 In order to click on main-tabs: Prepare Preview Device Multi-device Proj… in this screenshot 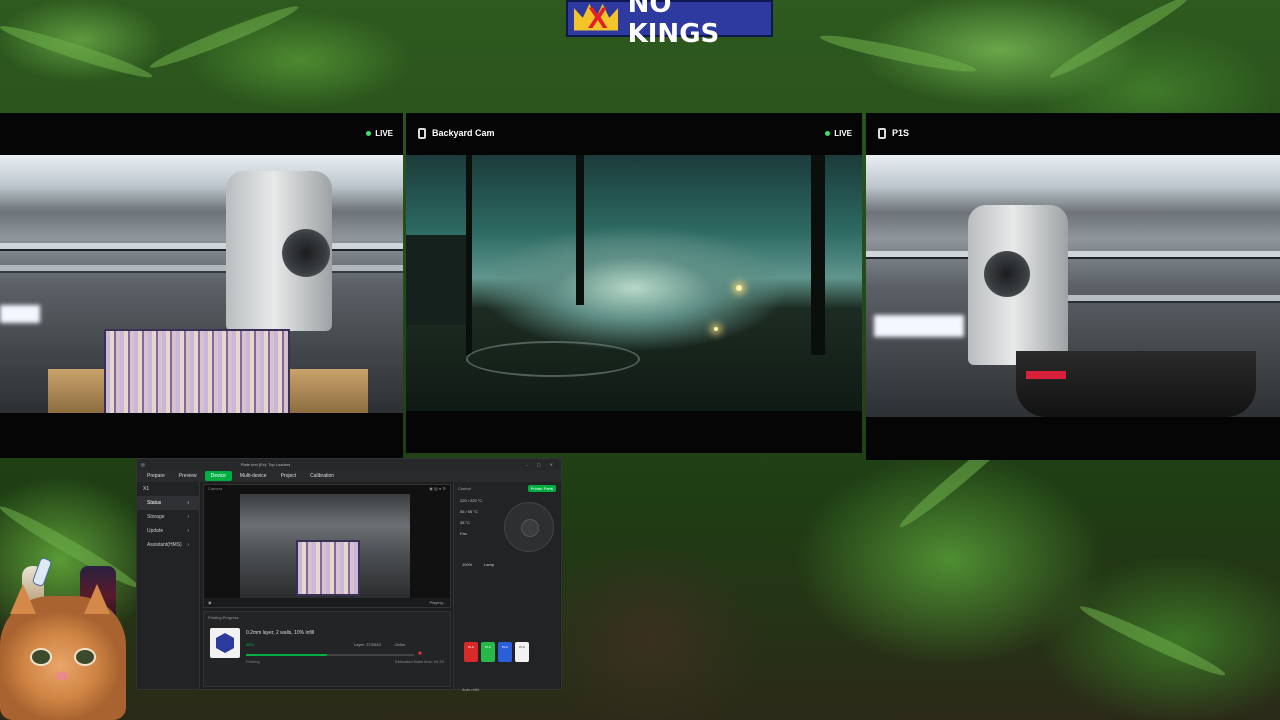, I will do `click(349, 476)`.